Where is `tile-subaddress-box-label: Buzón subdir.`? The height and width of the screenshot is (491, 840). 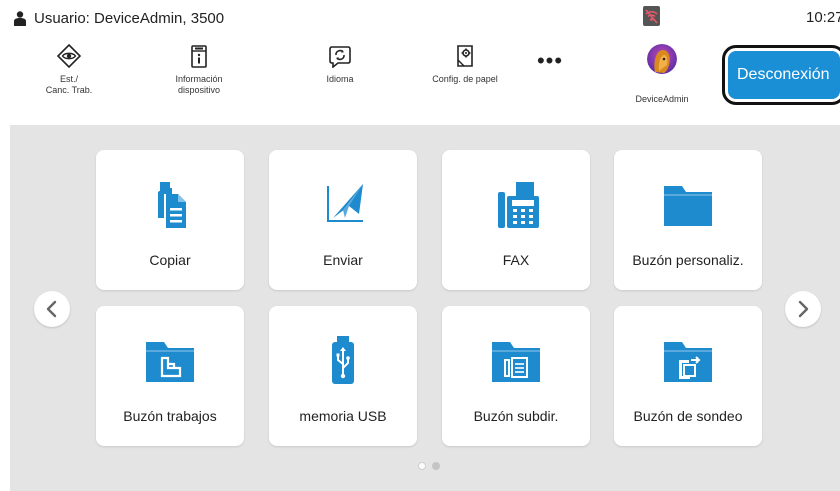
tile-subaddress-box-label: Buzón subdir. is located at coordinates (516, 416).